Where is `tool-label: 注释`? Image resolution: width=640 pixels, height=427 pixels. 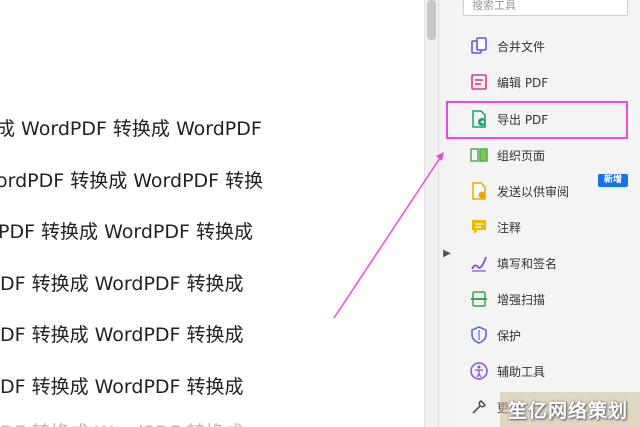
tool-label: 注释 is located at coordinates (509, 227).